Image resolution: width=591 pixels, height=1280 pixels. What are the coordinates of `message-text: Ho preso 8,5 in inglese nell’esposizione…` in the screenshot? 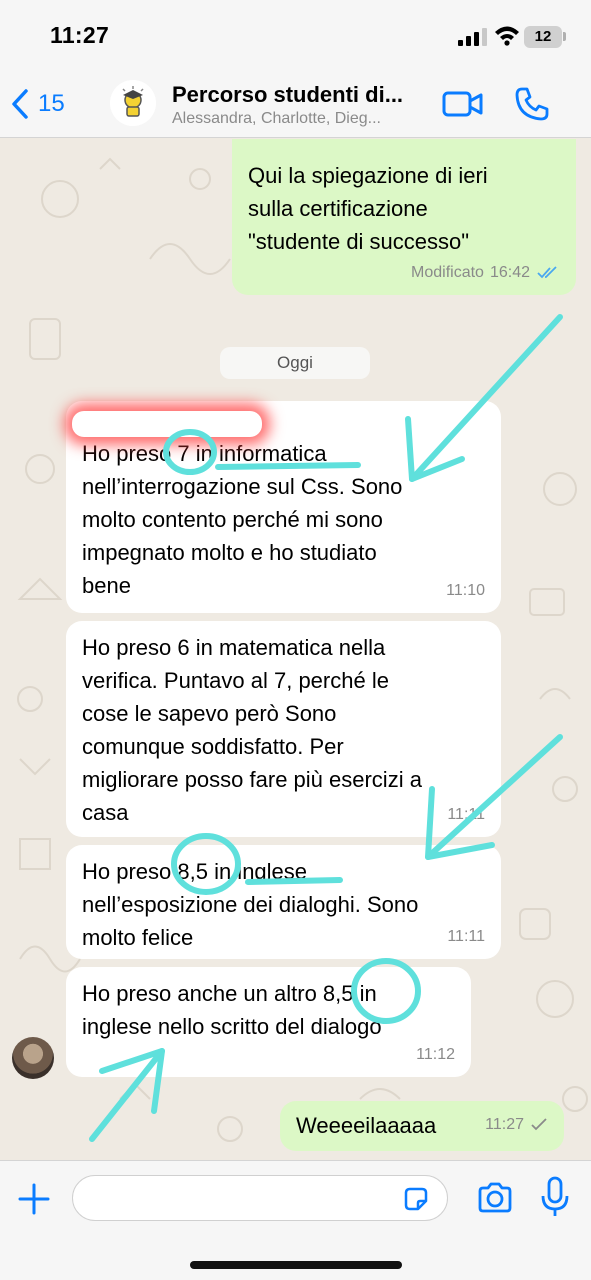 It's located at (250, 904).